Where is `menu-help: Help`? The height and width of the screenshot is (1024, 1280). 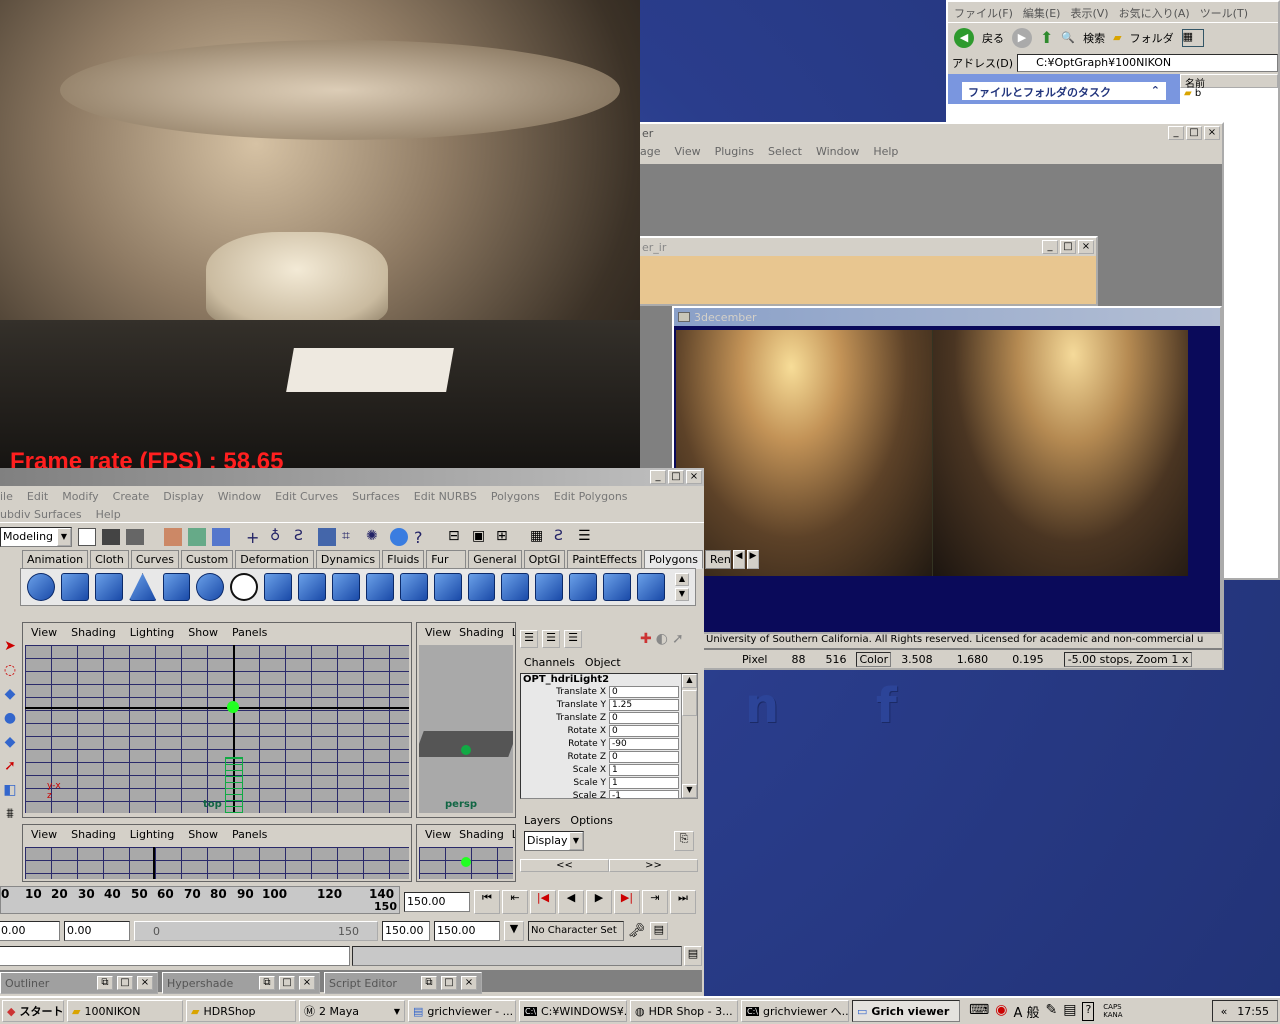
menu-help: Help is located at coordinates (108, 514).